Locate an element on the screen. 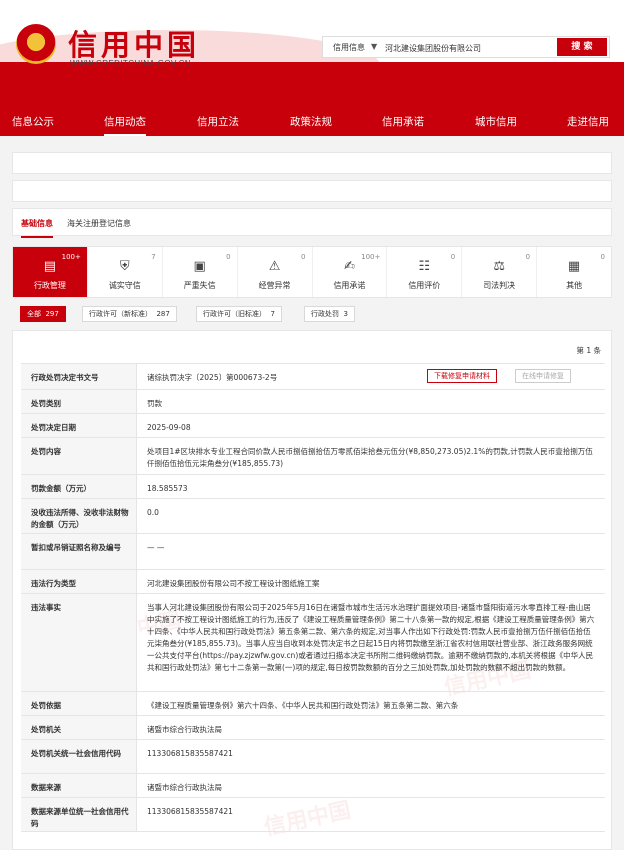  category-judicial: ⚖ 0 司法判决 is located at coordinates (500, 272).